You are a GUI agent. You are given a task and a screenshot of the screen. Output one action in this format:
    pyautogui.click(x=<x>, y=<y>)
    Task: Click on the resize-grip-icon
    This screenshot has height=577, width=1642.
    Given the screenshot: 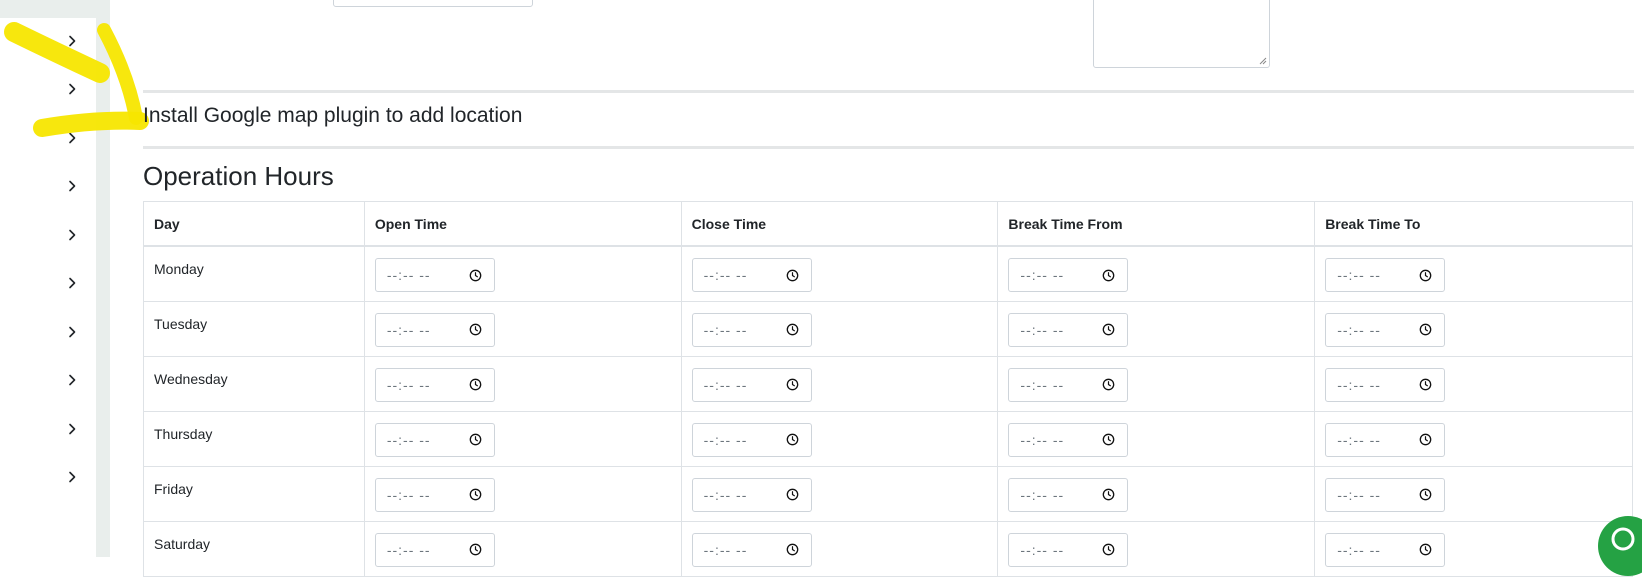 What is the action you would take?
    pyautogui.click(x=1263, y=61)
    